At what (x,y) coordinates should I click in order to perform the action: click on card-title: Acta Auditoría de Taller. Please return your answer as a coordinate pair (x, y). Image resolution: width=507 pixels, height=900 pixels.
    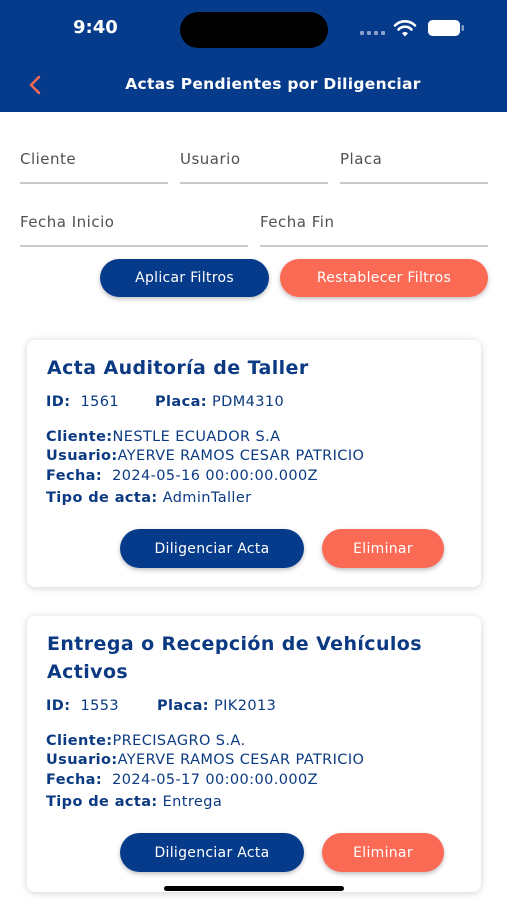
    Looking at the image, I should click on (178, 368).